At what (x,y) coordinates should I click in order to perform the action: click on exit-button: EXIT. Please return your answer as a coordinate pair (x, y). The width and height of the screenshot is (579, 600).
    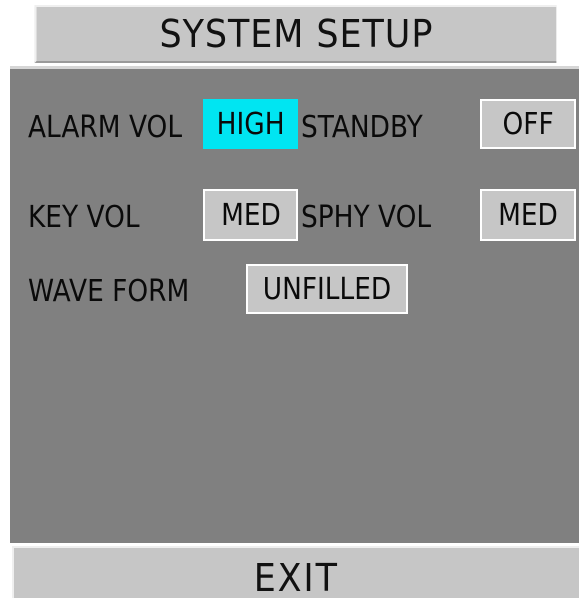
    Looking at the image, I should click on (295, 573).